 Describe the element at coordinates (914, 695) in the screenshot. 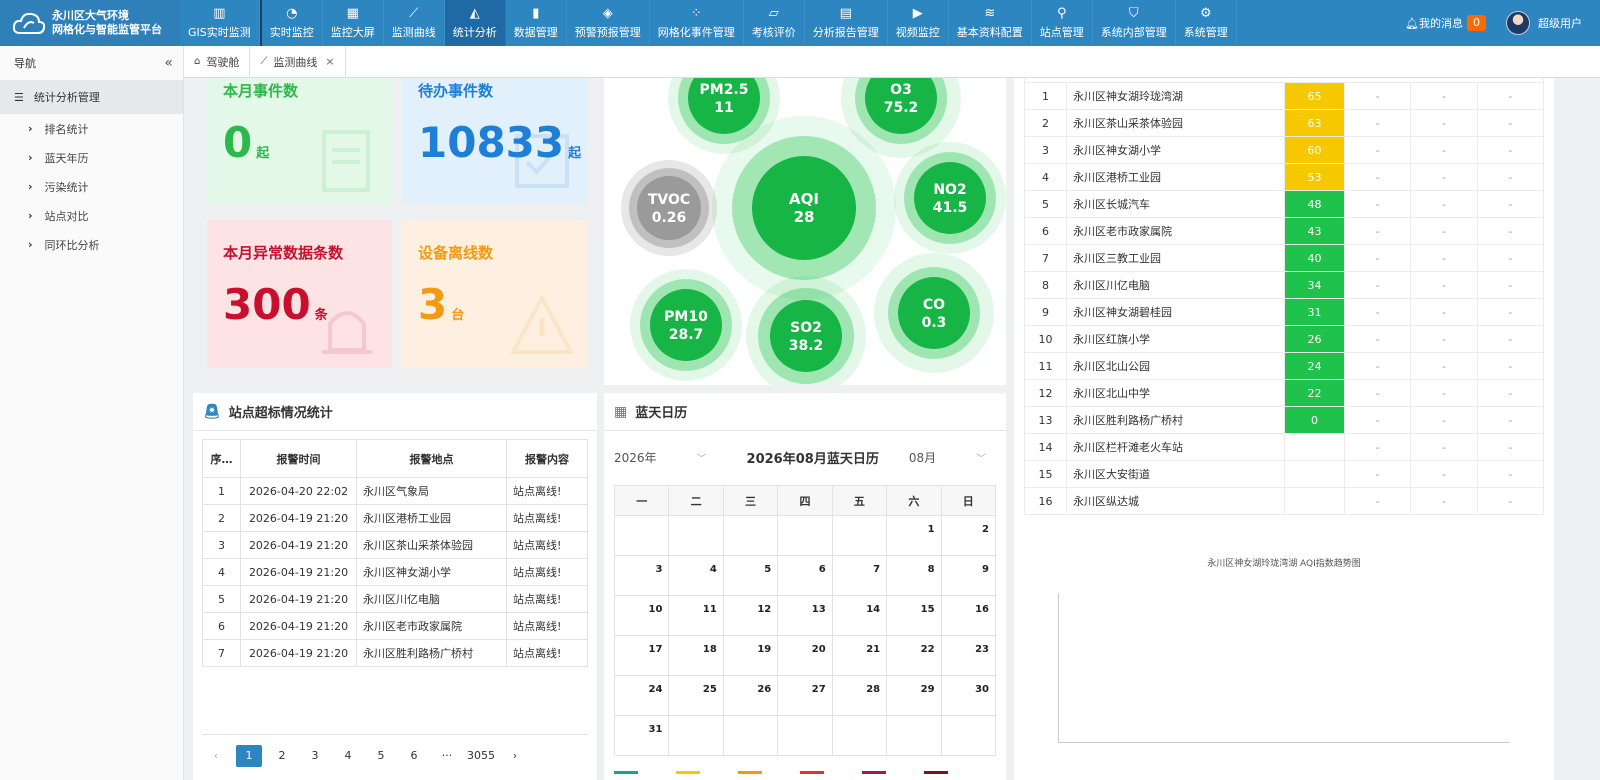

I see `calendar-day: 29` at that location.